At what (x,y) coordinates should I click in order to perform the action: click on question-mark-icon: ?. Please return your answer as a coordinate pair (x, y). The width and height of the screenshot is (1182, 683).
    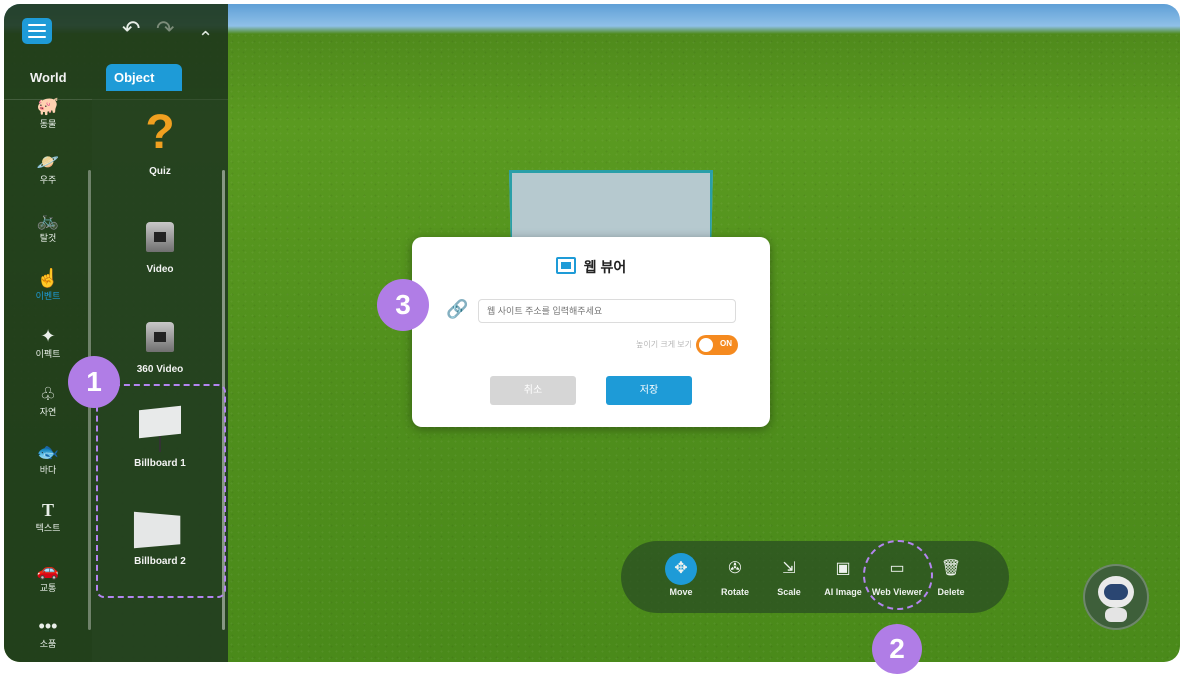
    Looking at the image, I should click on (160, 132).